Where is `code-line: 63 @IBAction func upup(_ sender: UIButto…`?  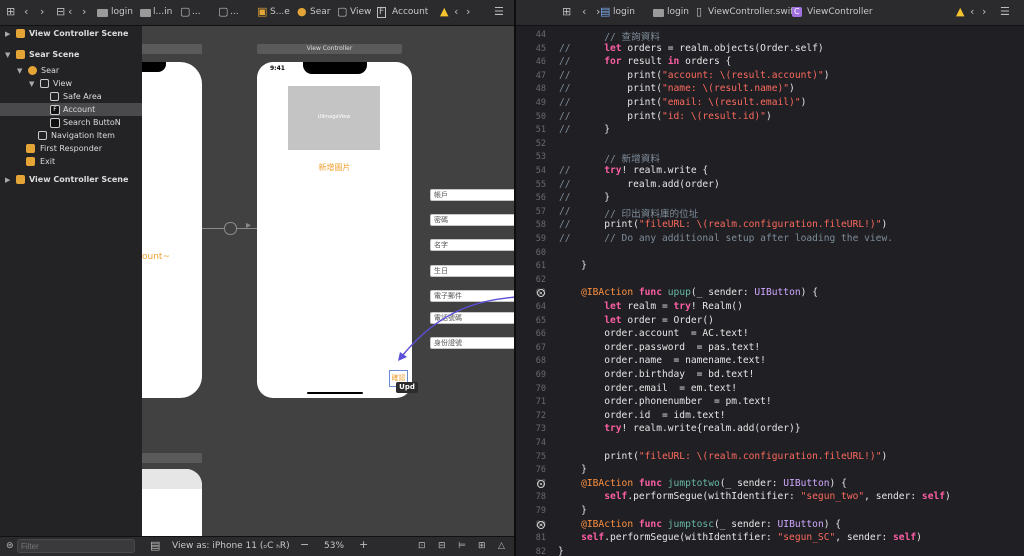 code-line: 63 @IBAction func upup(_ sender: UIButto… is located at coordinates (770, 294).